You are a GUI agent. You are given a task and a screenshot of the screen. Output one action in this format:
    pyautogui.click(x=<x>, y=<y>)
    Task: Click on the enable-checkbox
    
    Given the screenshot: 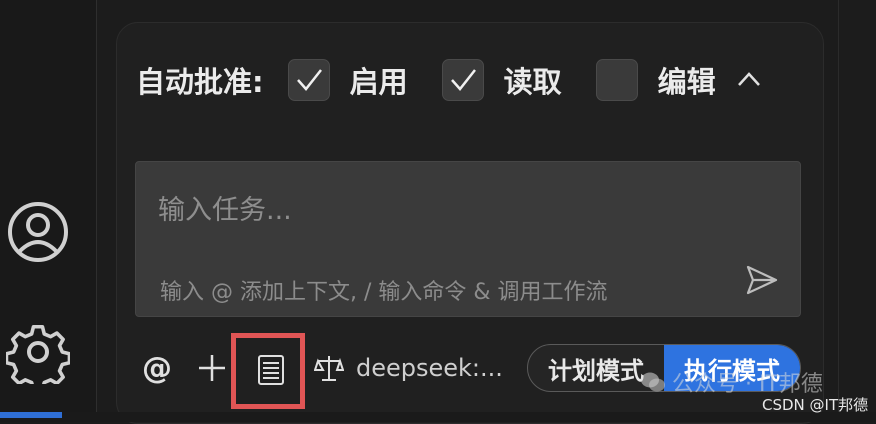 What is the action you would take?
    pyautogui.click(x=308, y=80)
    